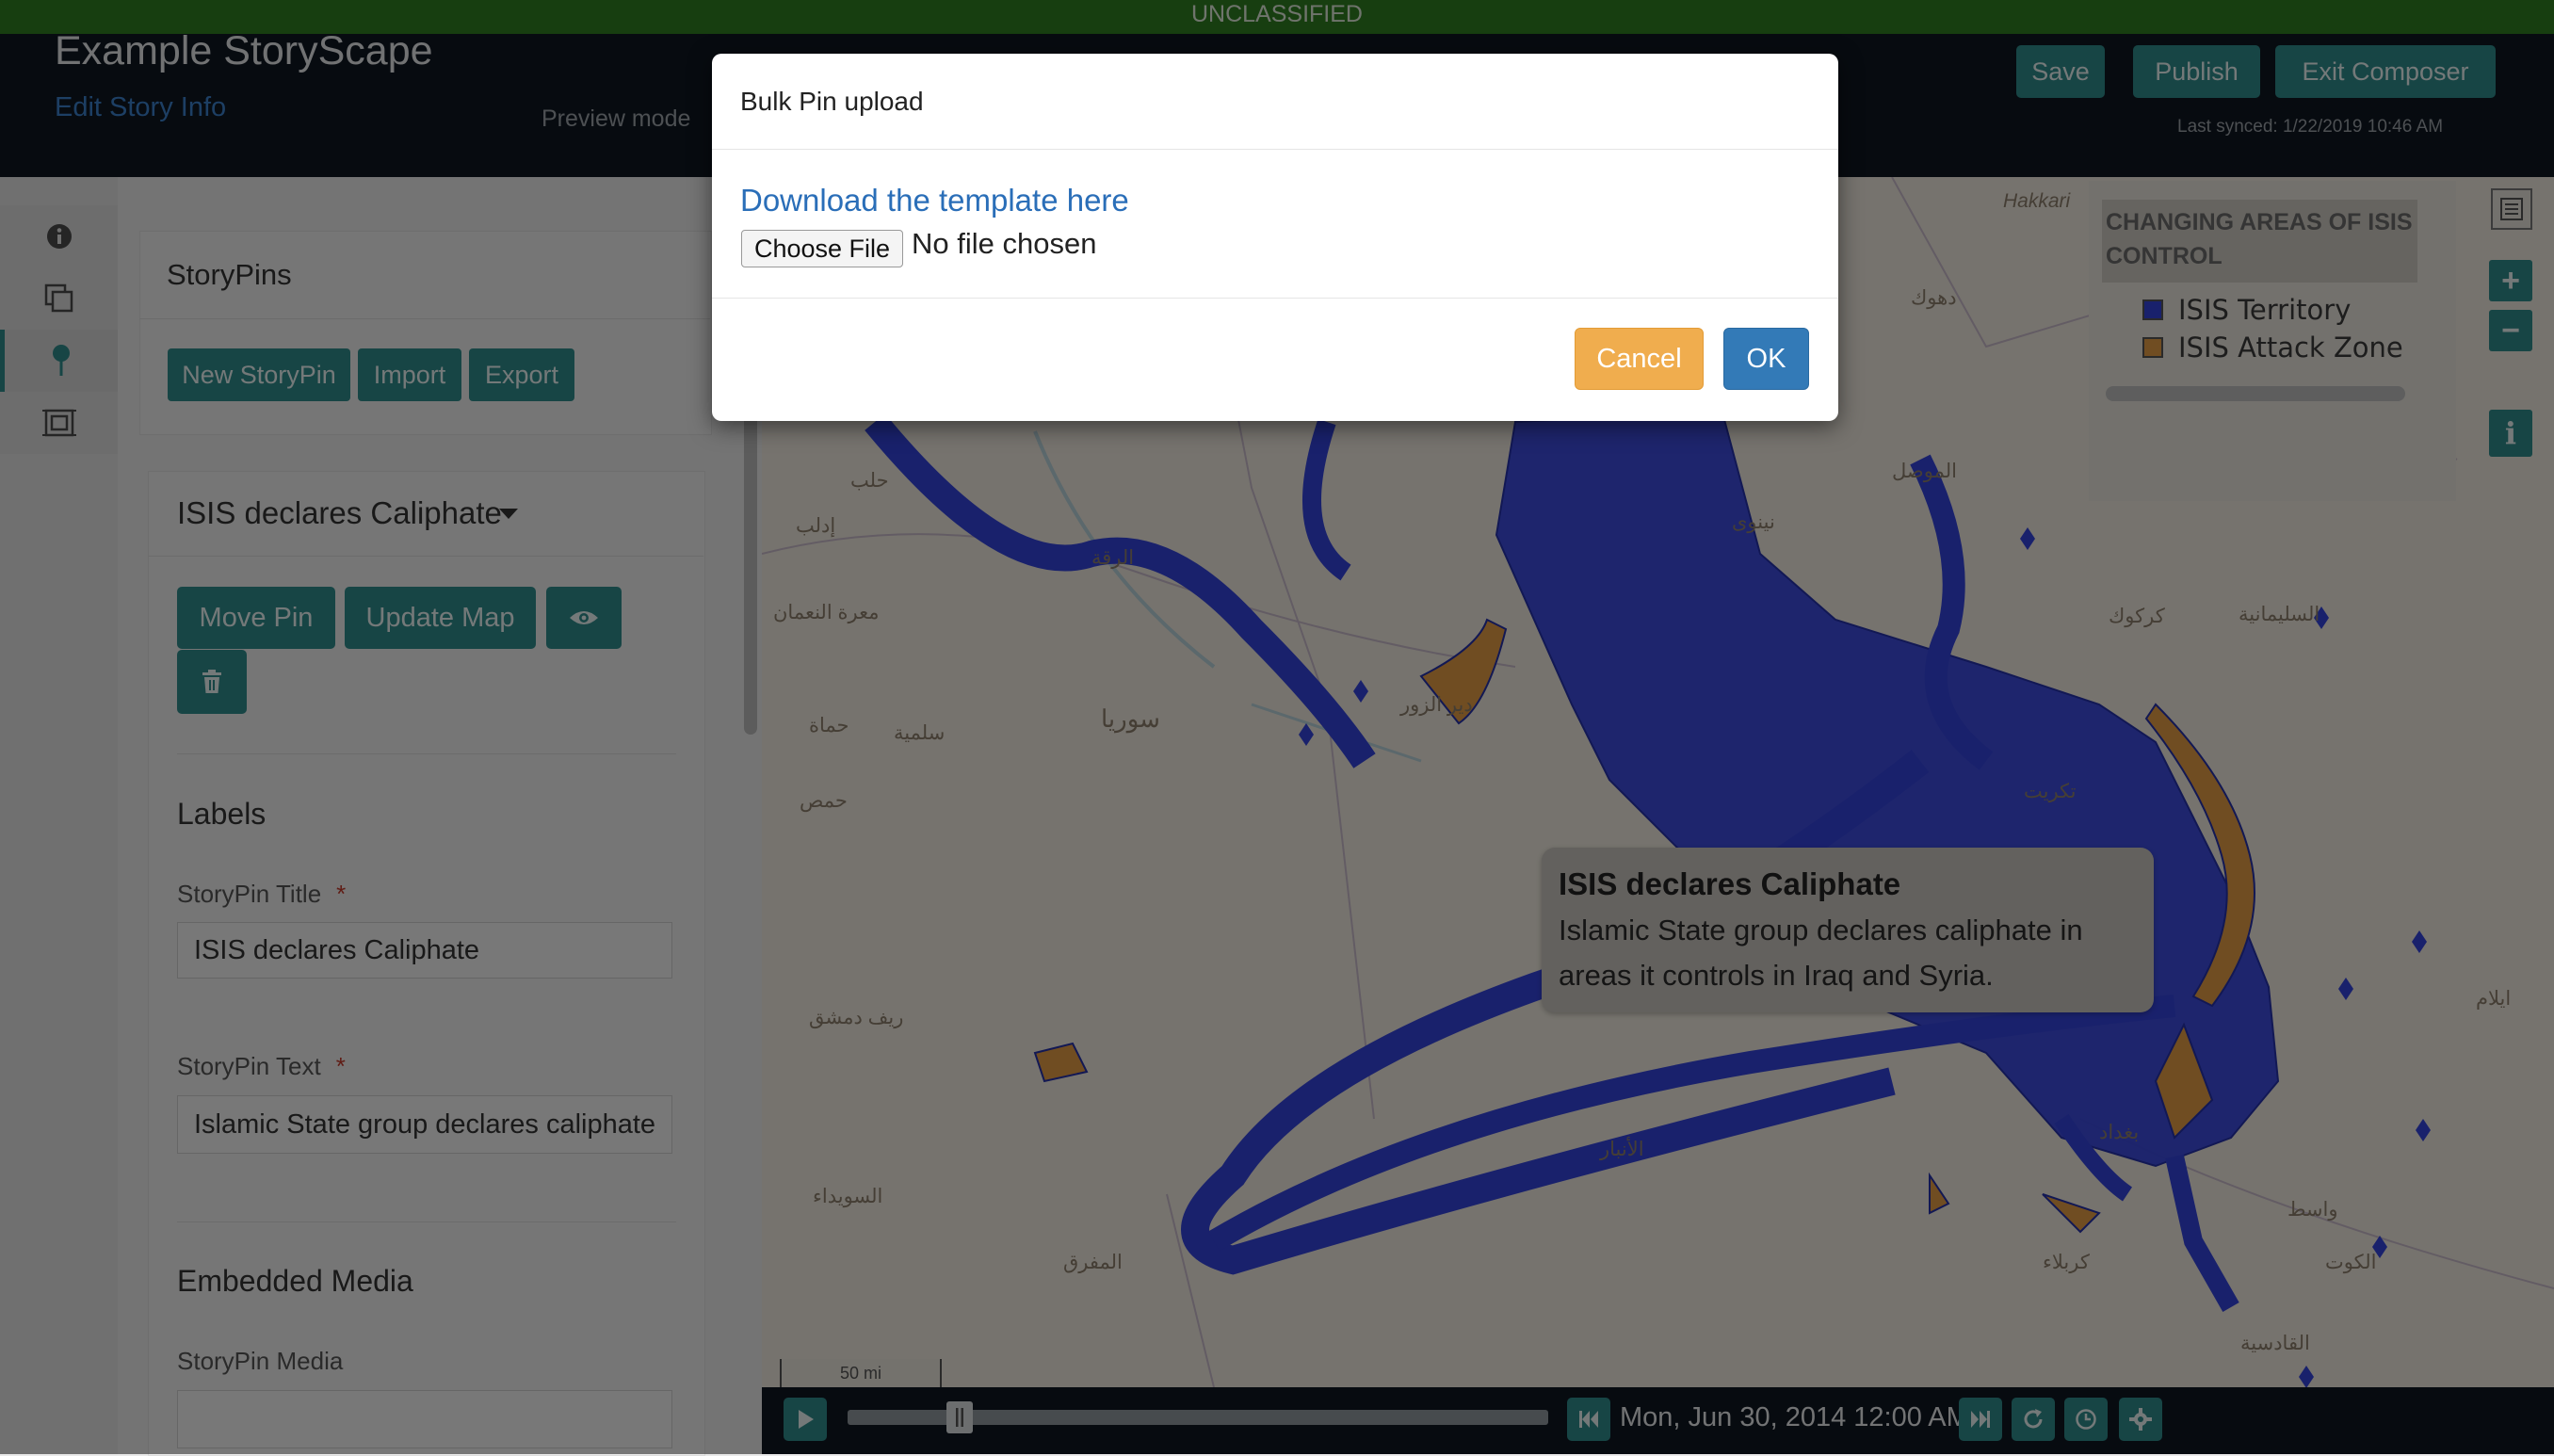 This screenshot has width=2554, height=1456. What do you see at coordinates (822, 248) in the screenshot?
I see `choose-file-button: Choose File` at bounding box center [822, 248].